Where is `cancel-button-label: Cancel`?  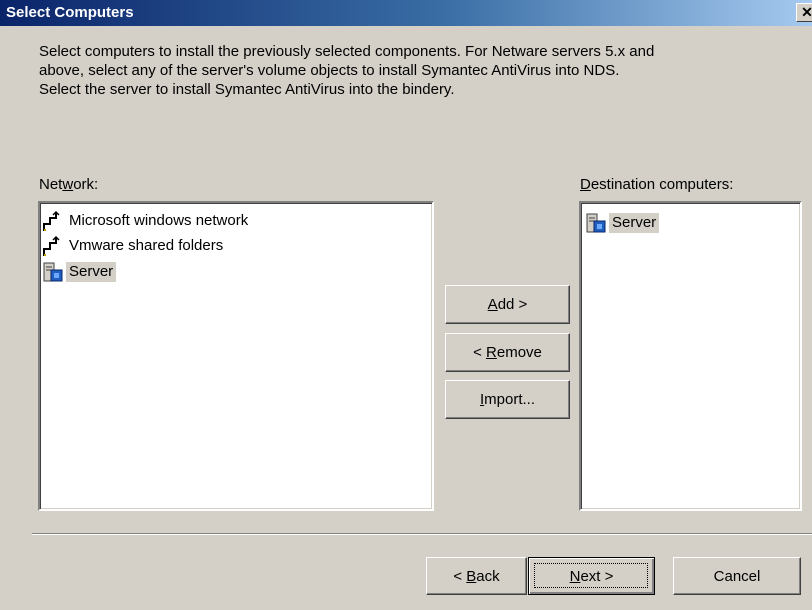
cancel-button-label: Cancel is located at coordinates (737, 576).